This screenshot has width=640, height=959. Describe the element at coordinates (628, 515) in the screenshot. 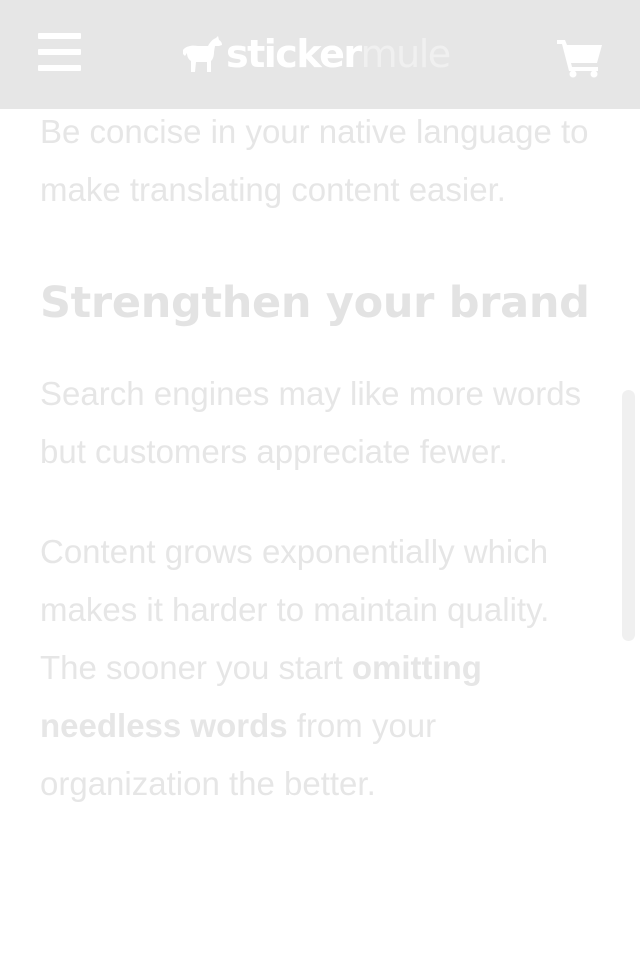

I see `vertical-scrollbar` at that location.